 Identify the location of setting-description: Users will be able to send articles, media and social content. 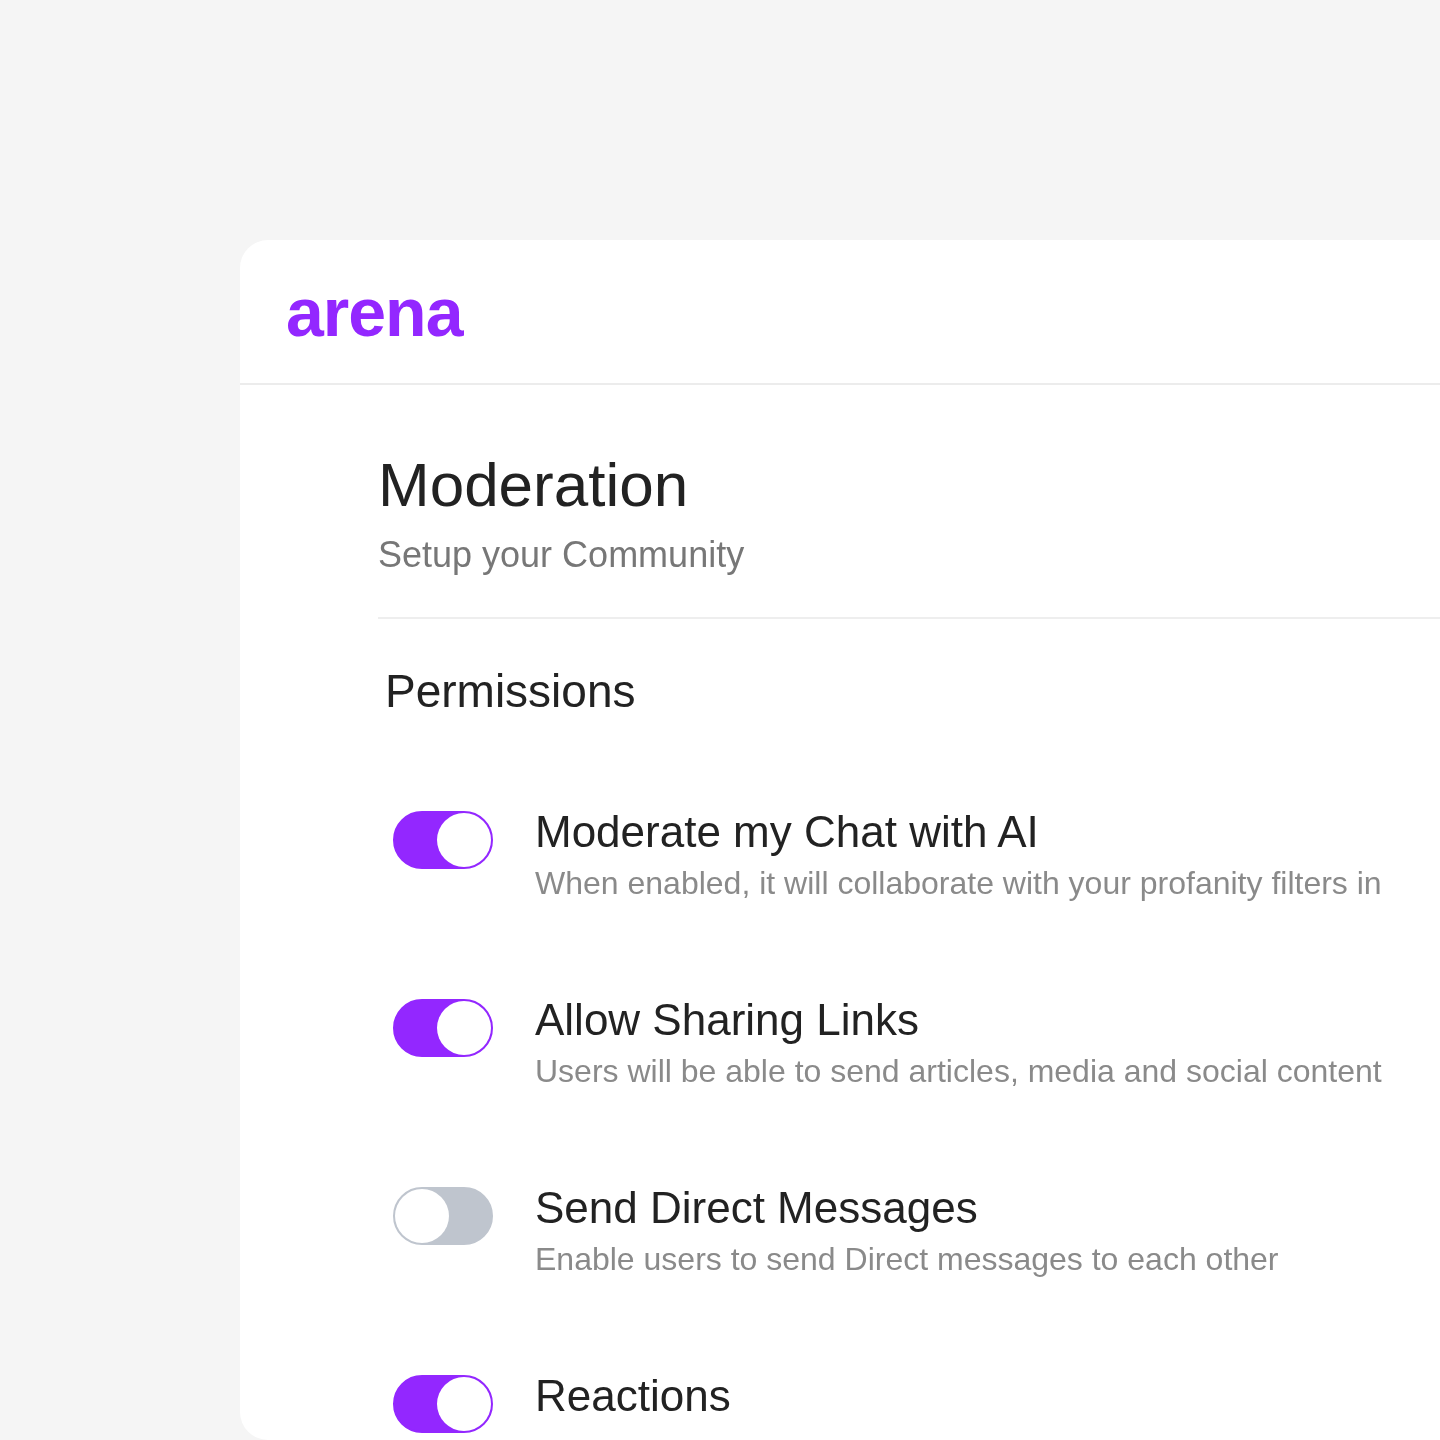
(958, 1071).